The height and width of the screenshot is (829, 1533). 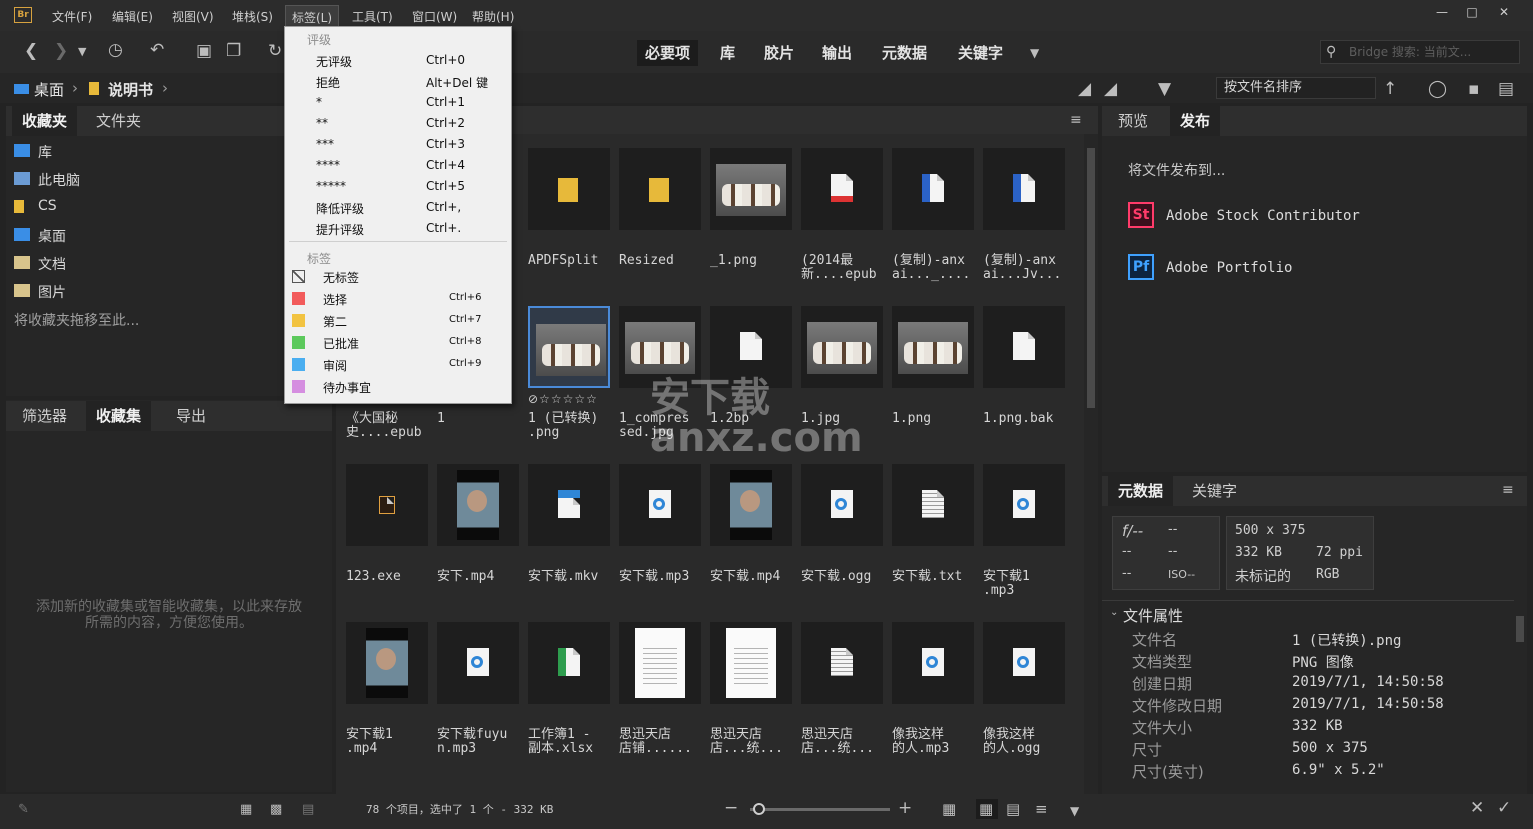 I want to click on menu-item-rating: 无评级, so click(x=334, y=61).